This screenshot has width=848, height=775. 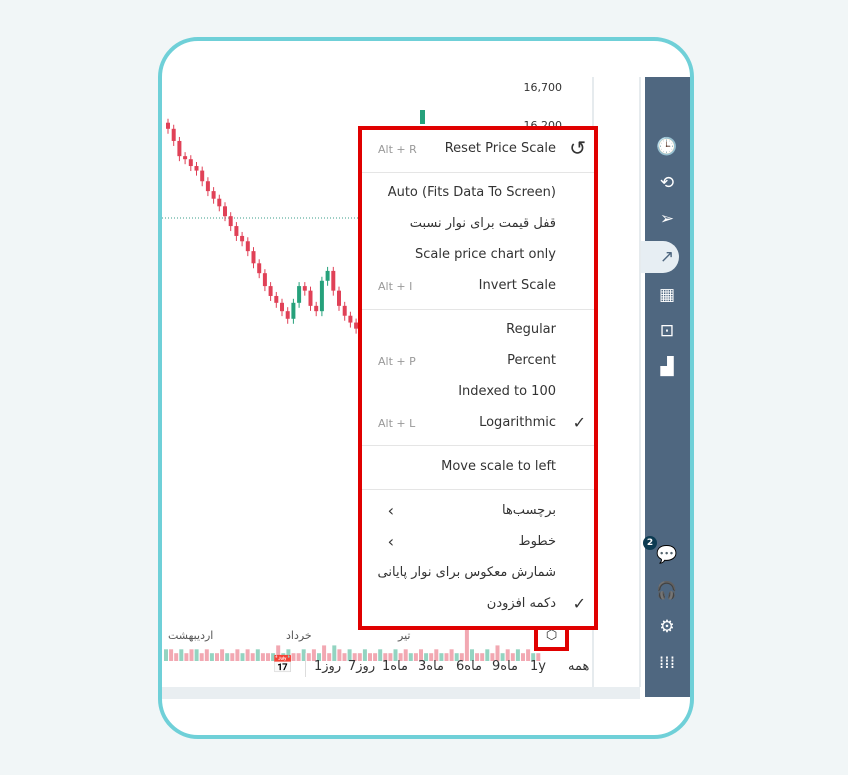 What do you see at coordinates (667, 295) in the screenshot?
I see `dashboard-icon: ▦` at bounding box center [667, 295].